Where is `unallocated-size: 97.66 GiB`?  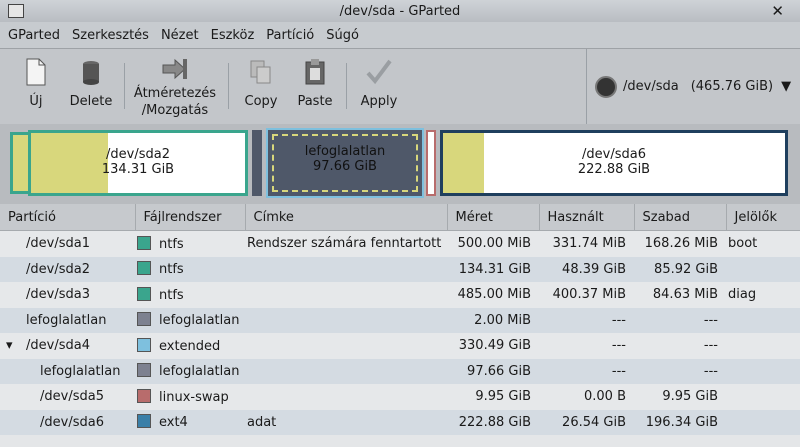
unallocated-size: 97.66 GiB is located at coordinates (345, 166).